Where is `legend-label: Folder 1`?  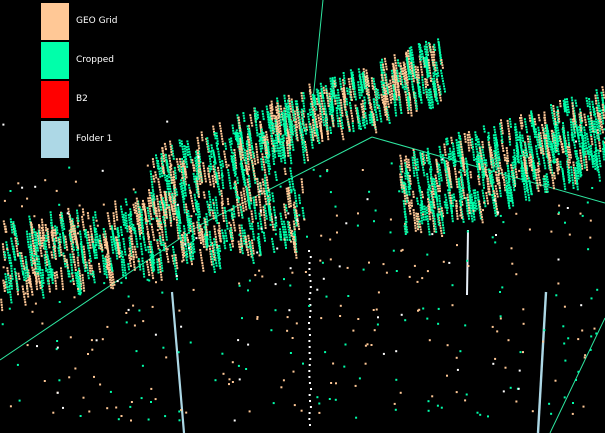 legend-label: Folder 1 is located at coordinates (94, 139).